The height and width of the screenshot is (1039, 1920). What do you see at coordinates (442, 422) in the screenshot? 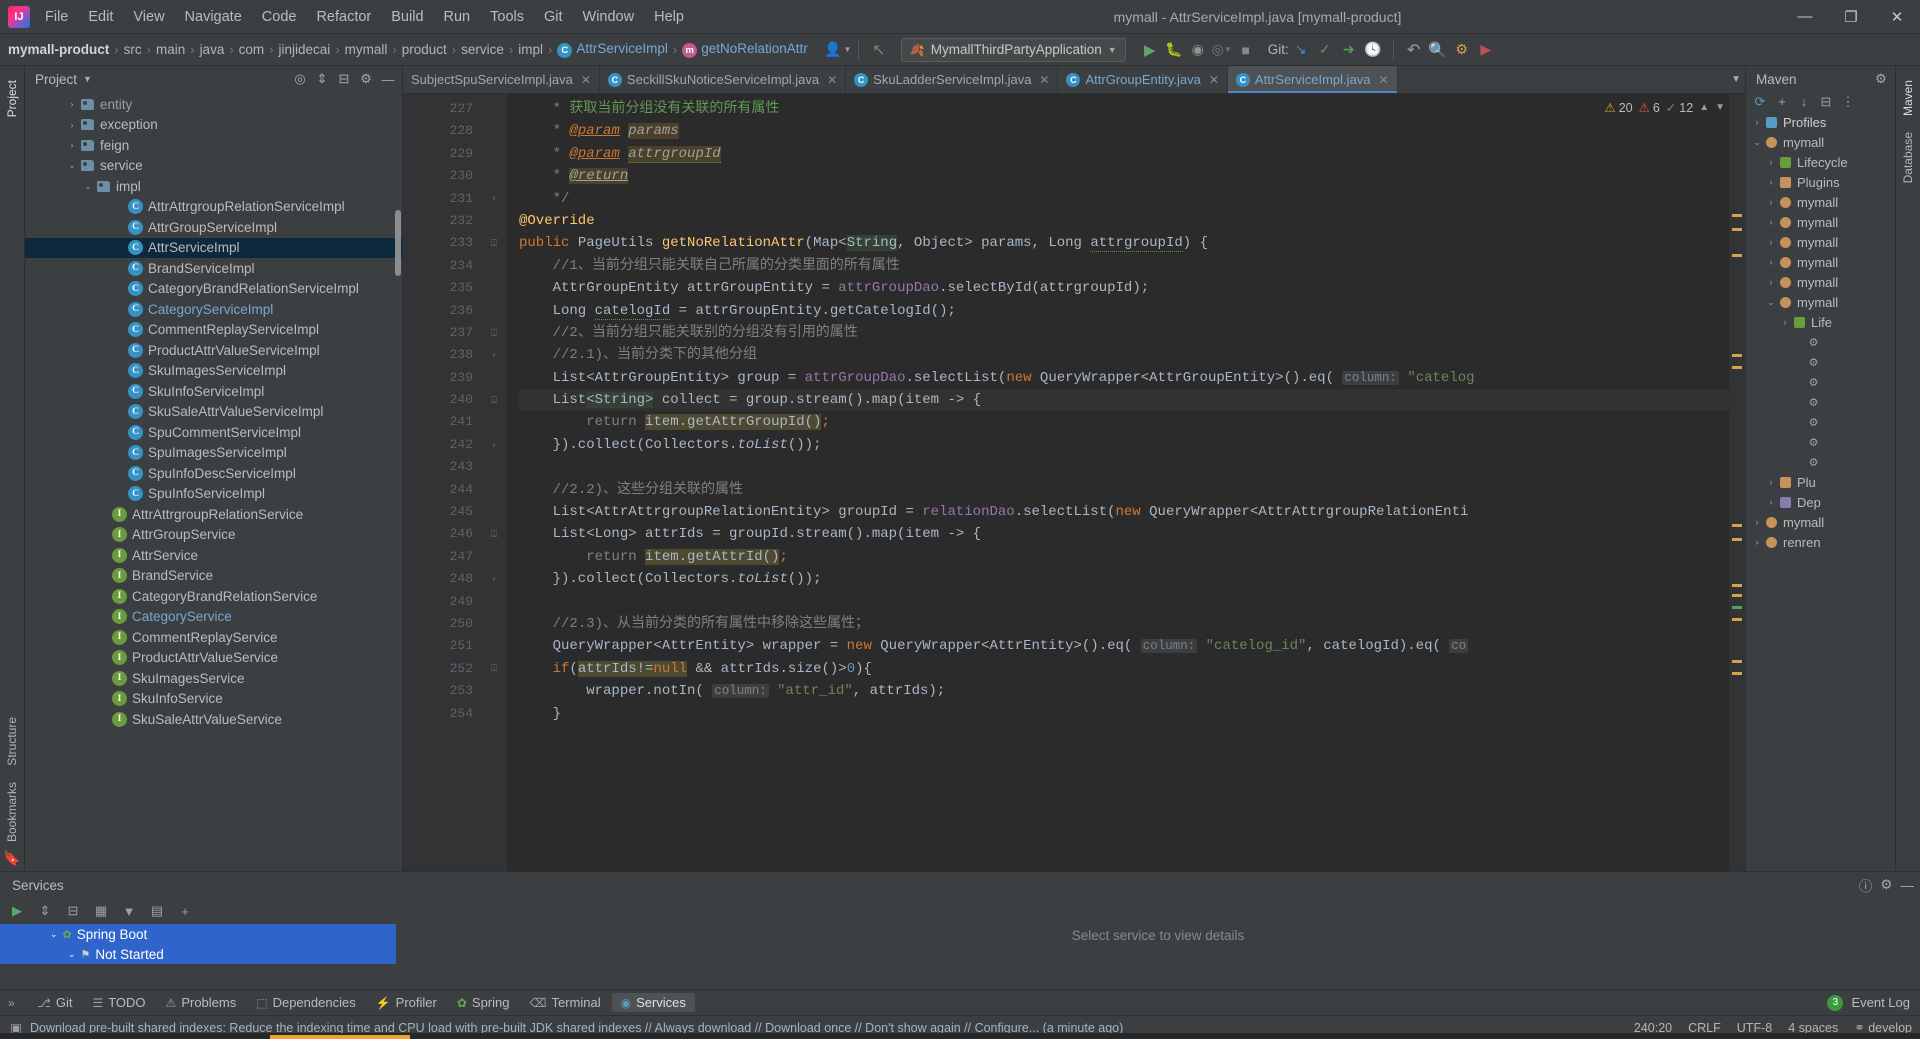
I see `line-number: 241` at bounding box center [442, 422].